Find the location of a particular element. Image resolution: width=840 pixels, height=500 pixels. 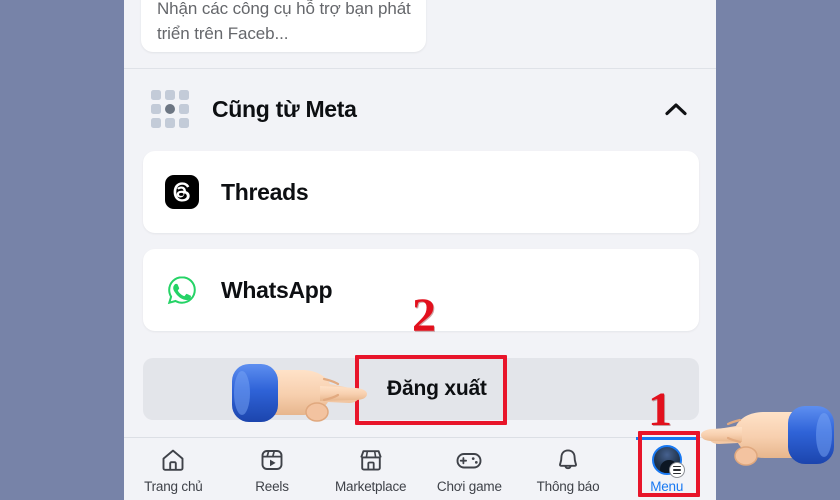

pointing-hand-left-icon is located at coordinates (765, 449).